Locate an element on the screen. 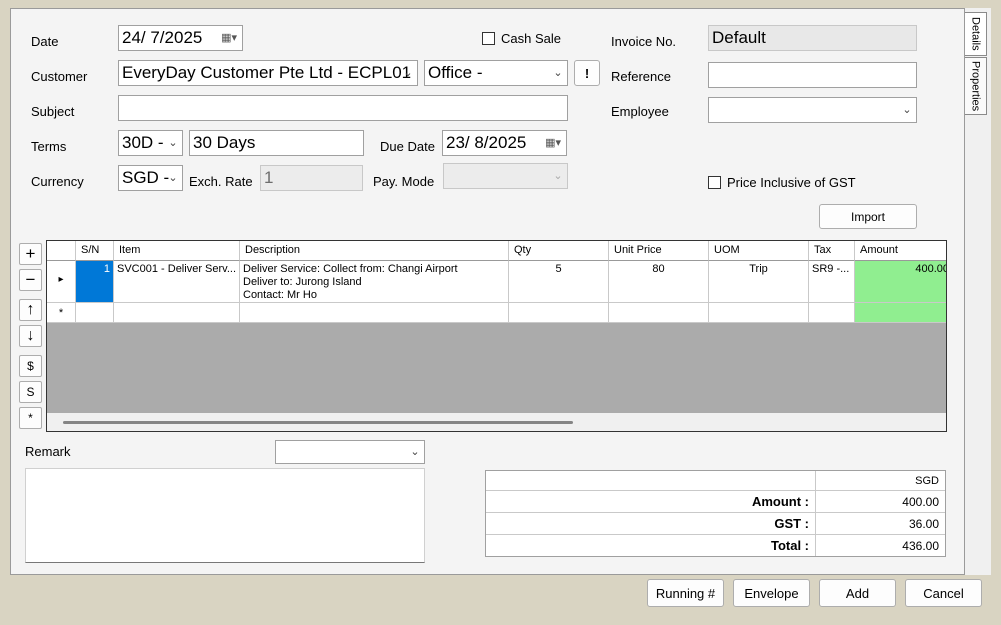 This screenshot has width=1001, height=625. horizontal-scrollbar is located at coordinates (496, 422).